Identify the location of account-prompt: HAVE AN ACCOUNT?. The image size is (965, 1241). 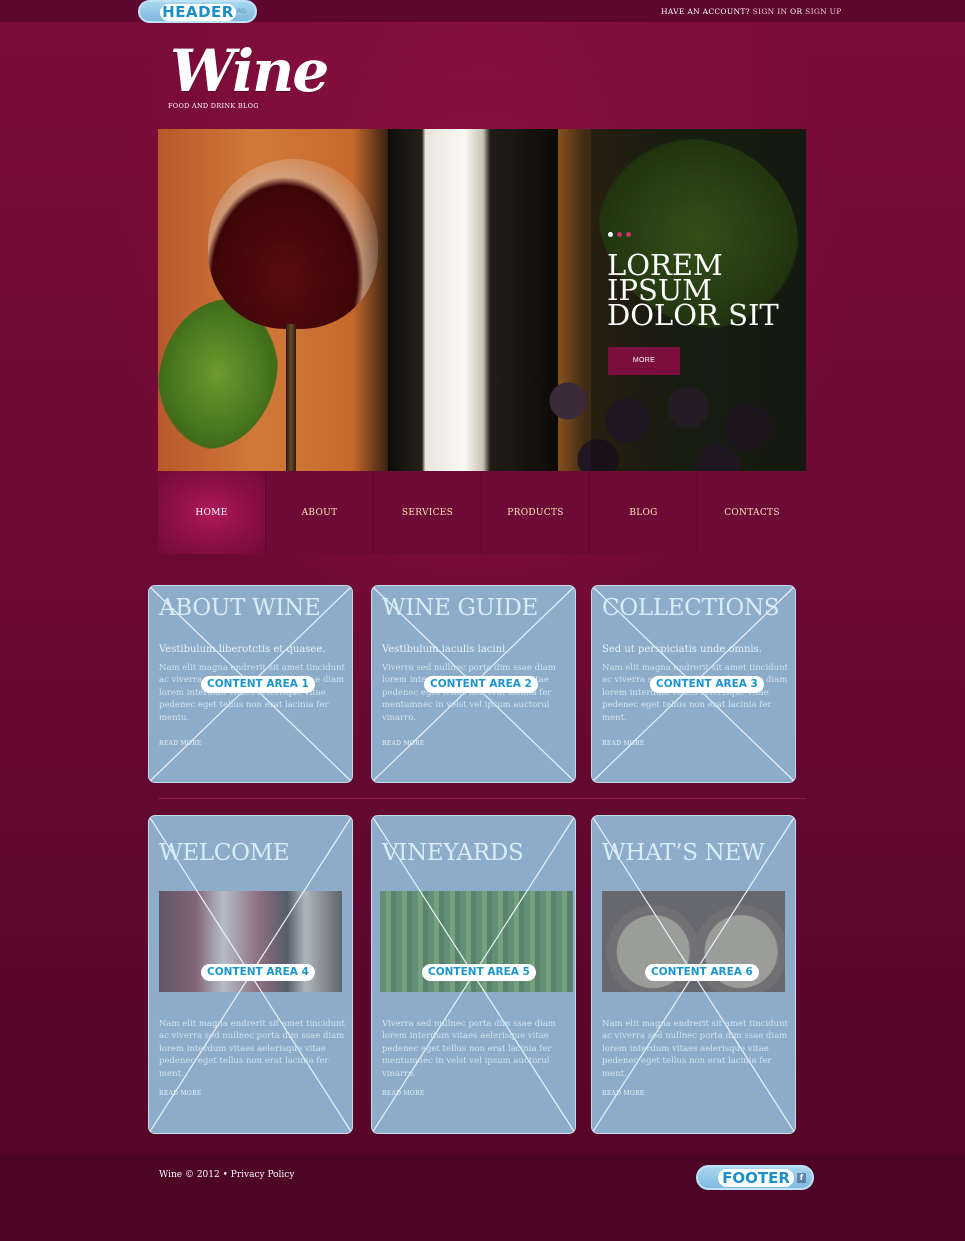
(705, 11).